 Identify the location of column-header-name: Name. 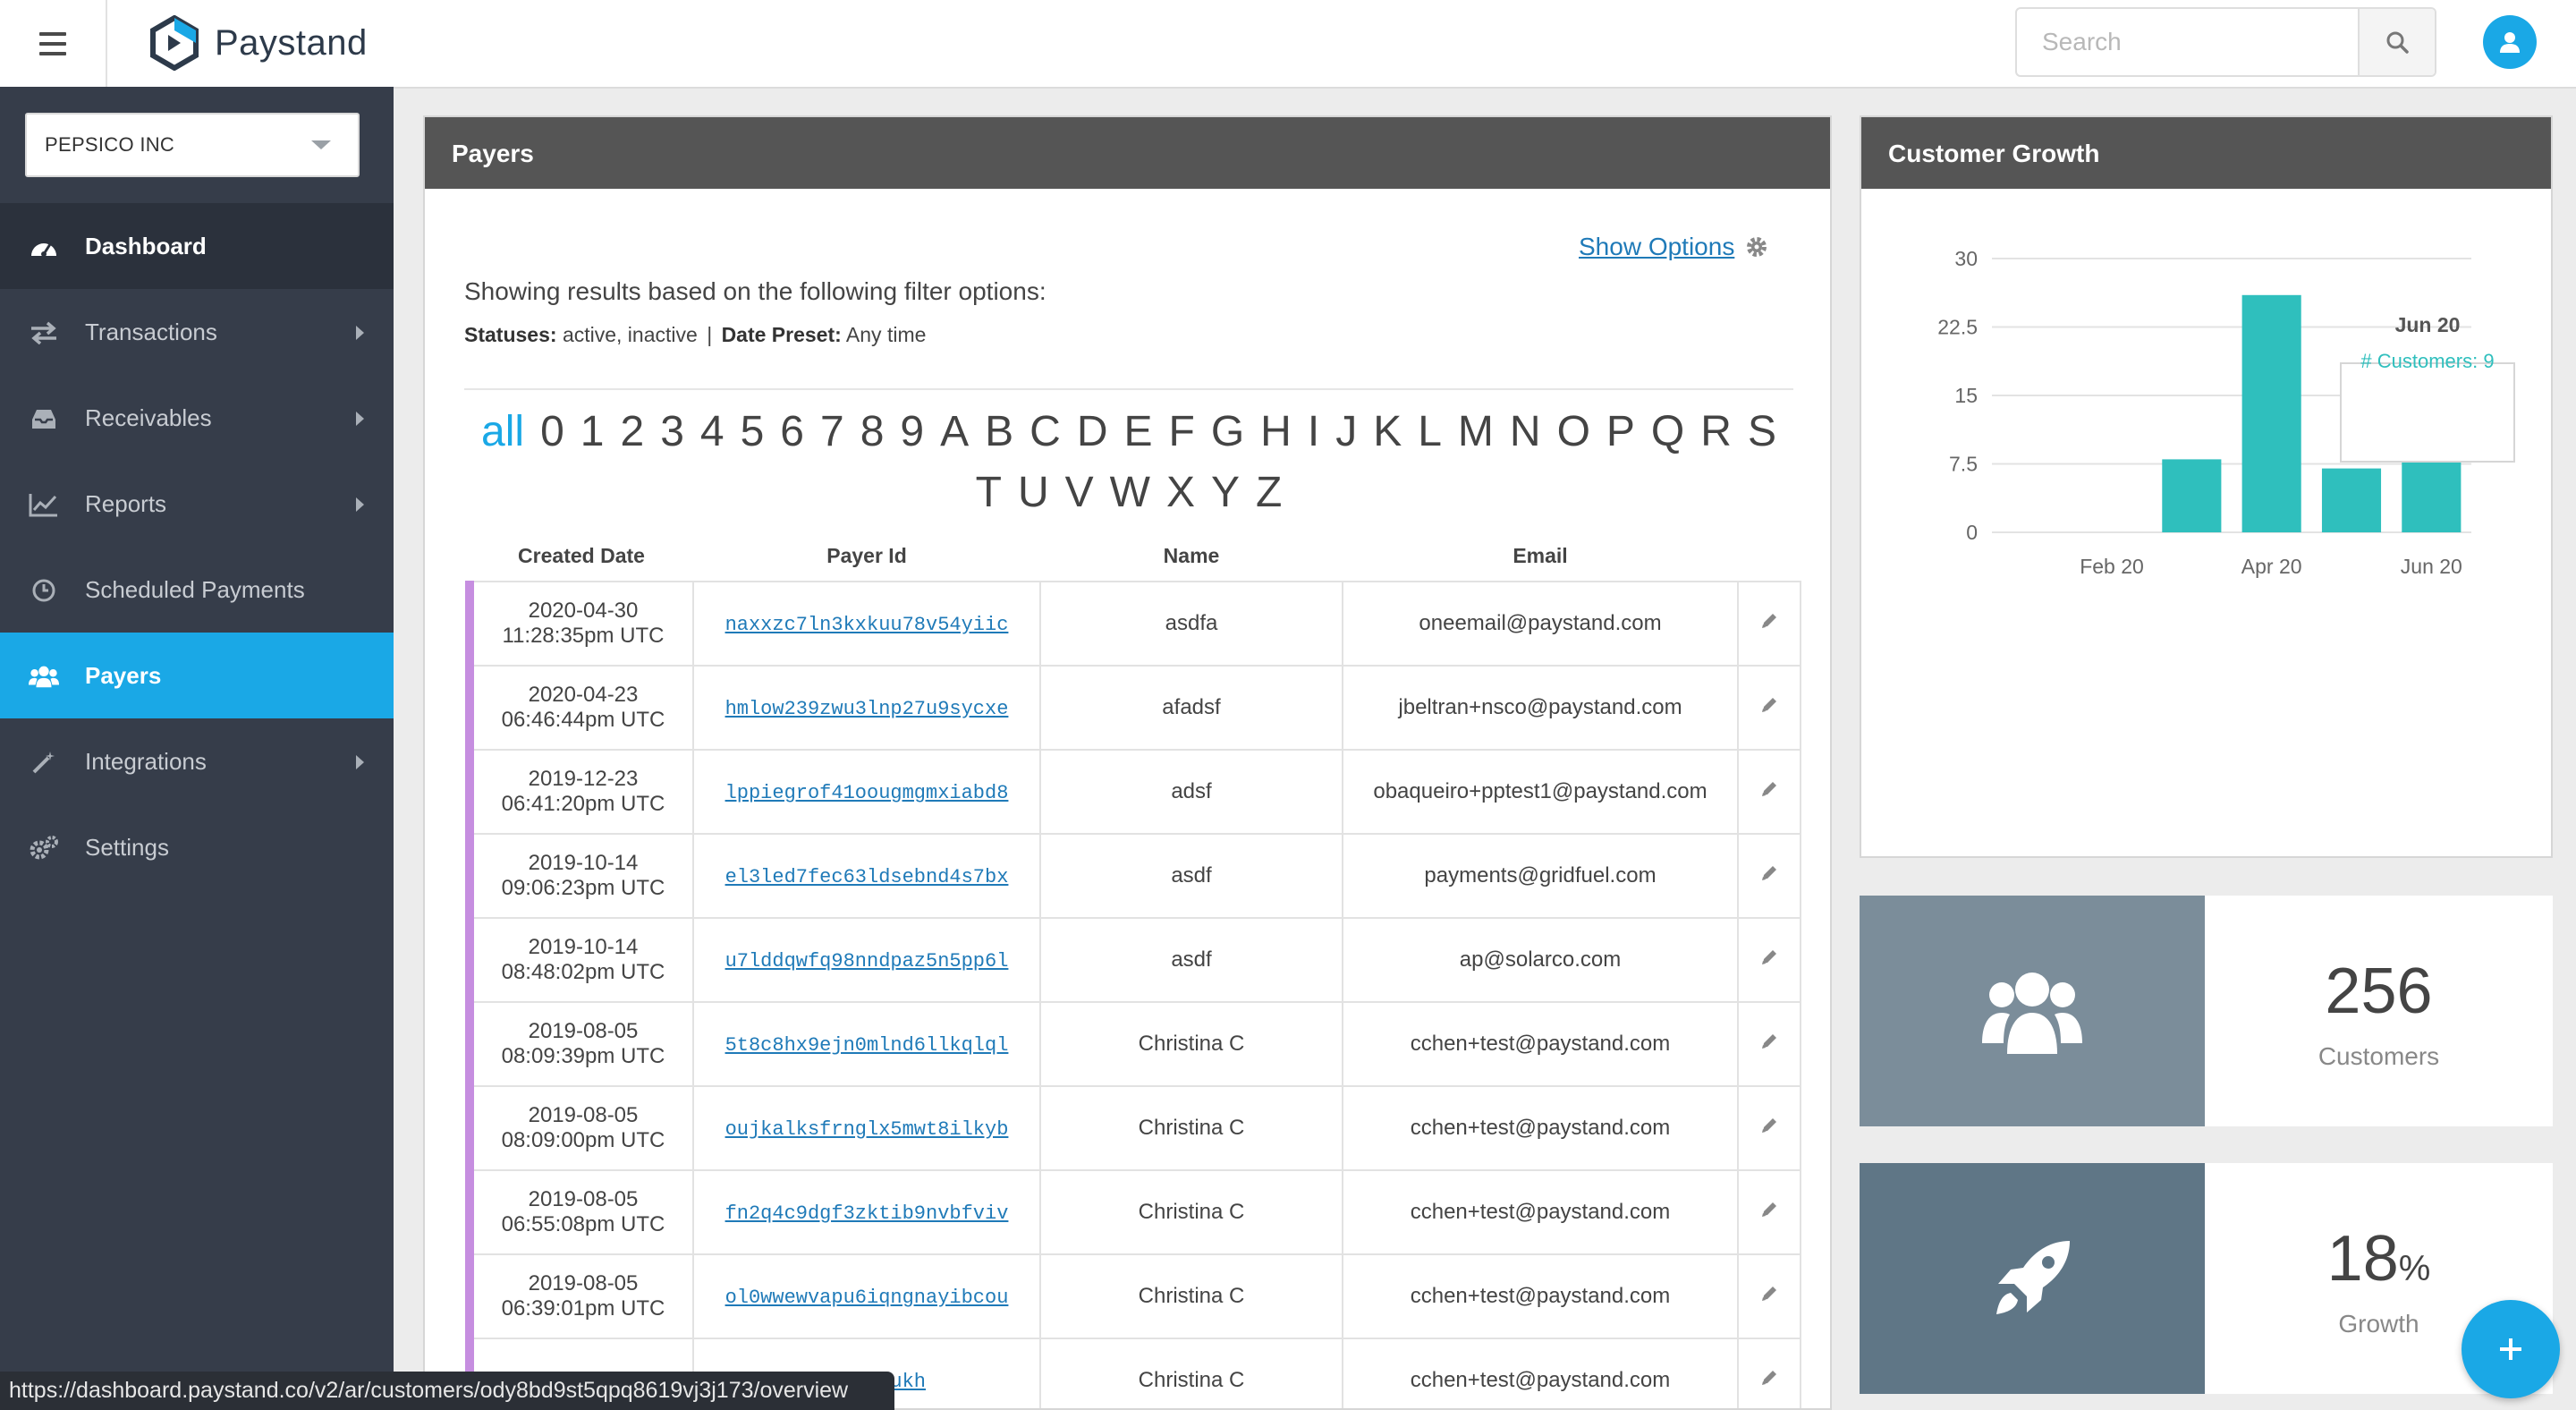
(1191, 556).